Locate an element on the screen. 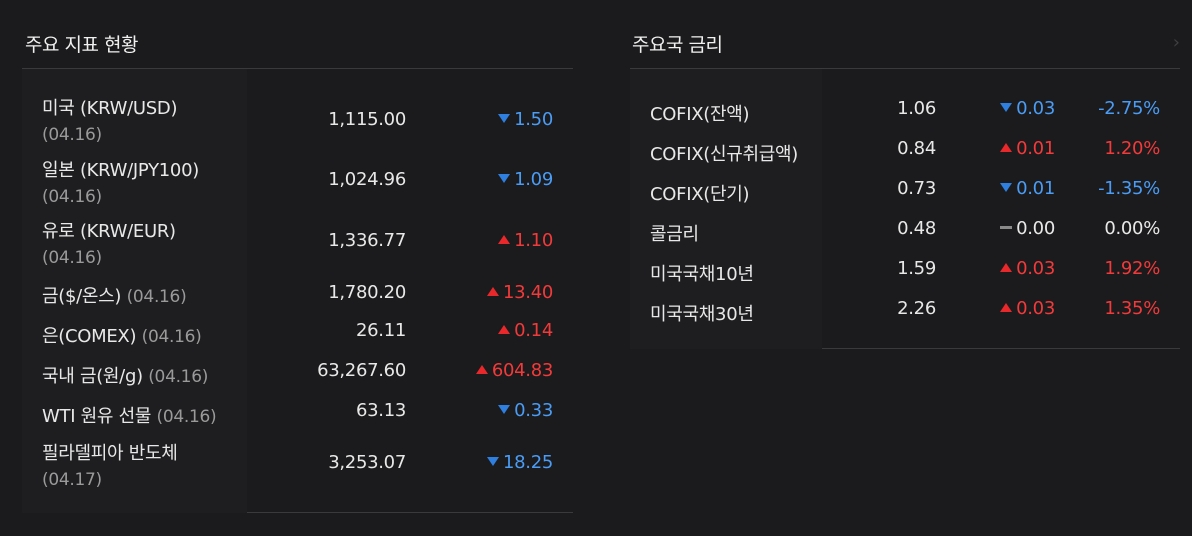 This screenshot has width=1192, height=536. indicator-change: 13.40 is located at coordinates (519, 292).